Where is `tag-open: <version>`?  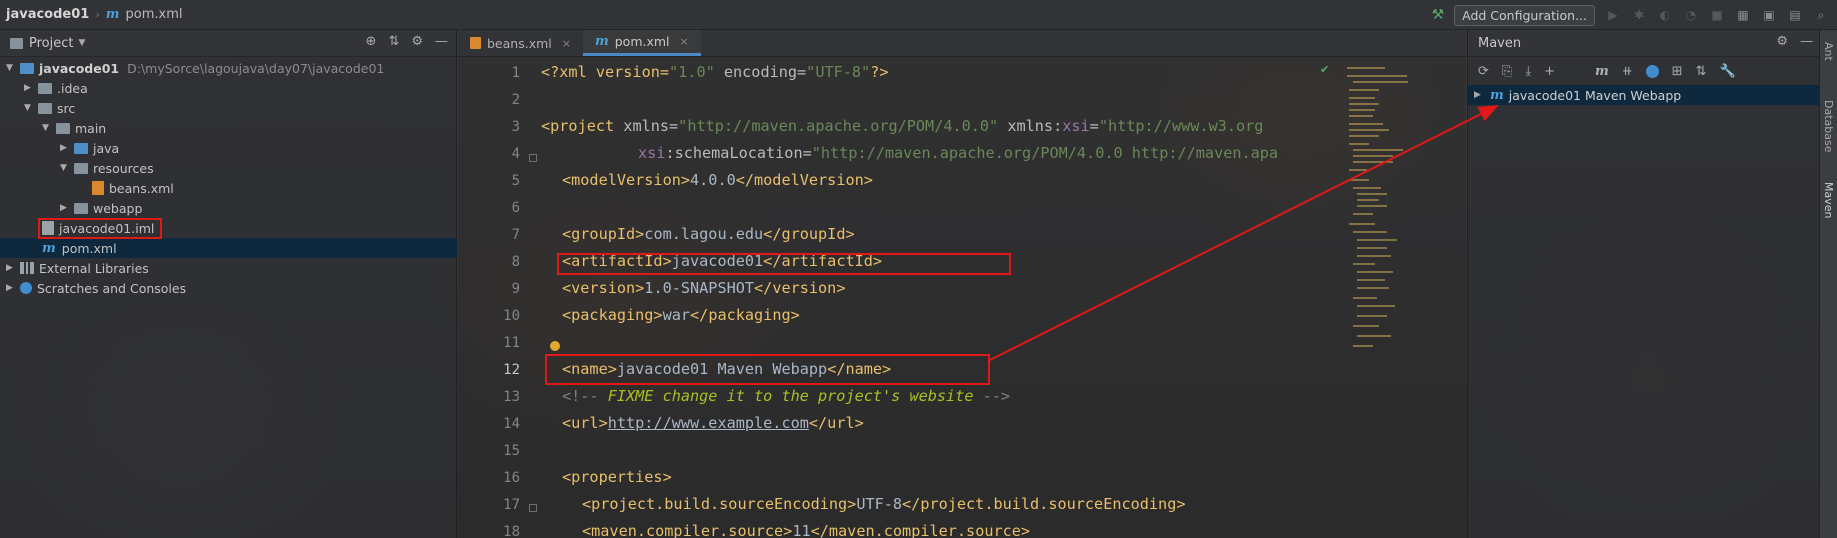 tag-open: <version> is located at coordinates (603, 288).